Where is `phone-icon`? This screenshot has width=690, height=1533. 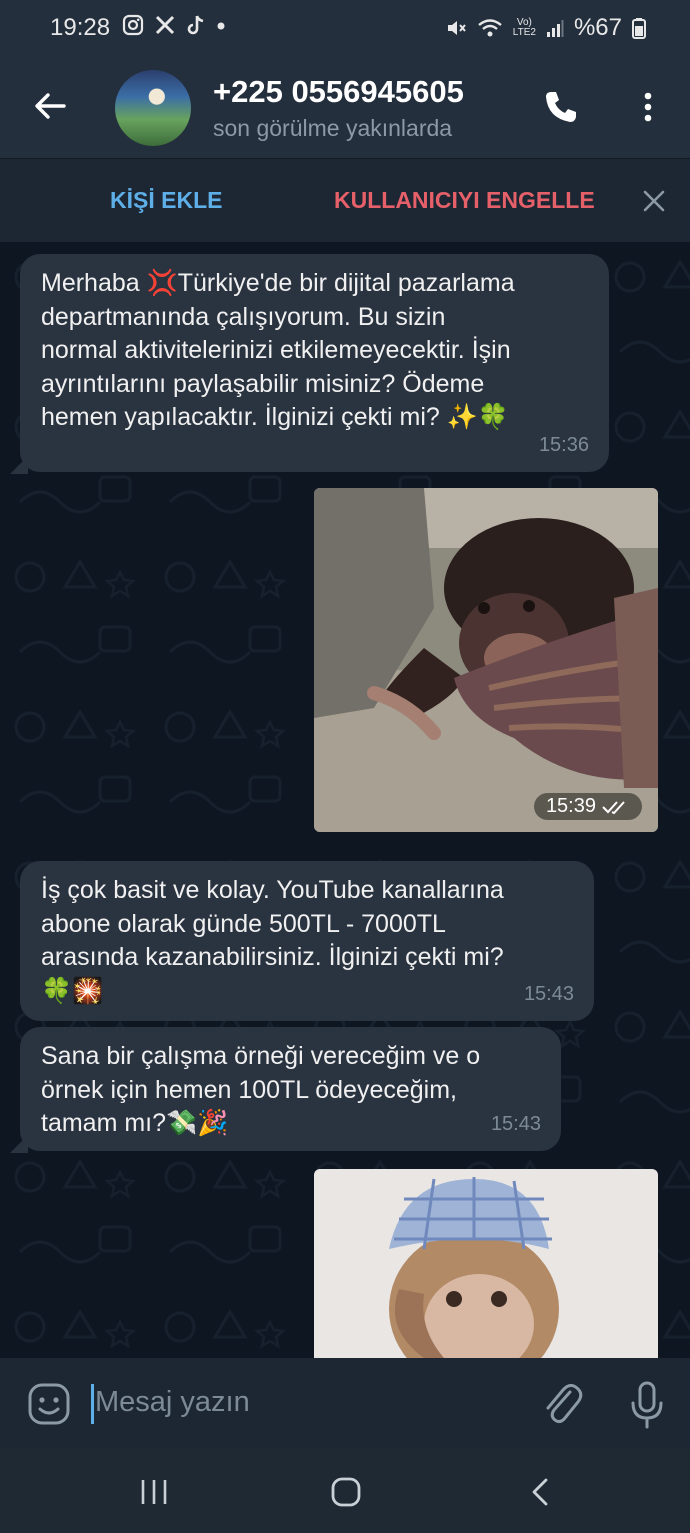 phone-icon is located at coordinates (561, 107).